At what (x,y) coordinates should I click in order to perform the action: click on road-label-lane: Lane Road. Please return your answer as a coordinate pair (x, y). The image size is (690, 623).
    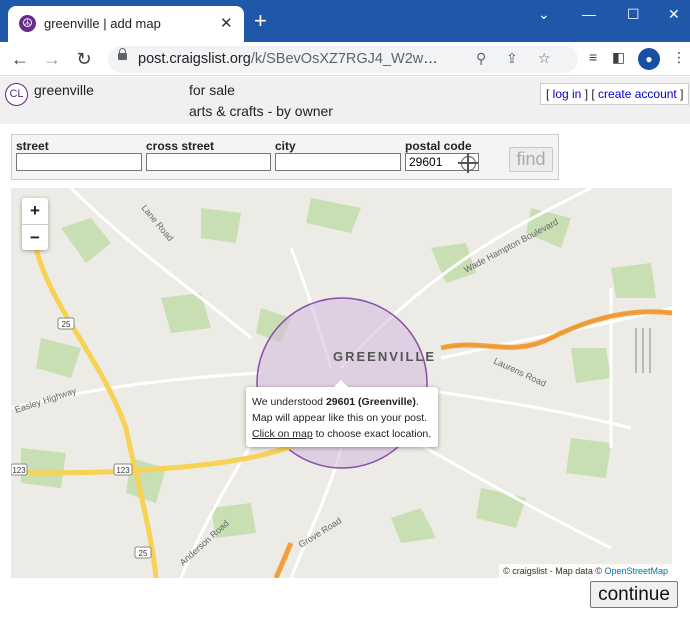
    Looking at the image, I should click on (157, 223).